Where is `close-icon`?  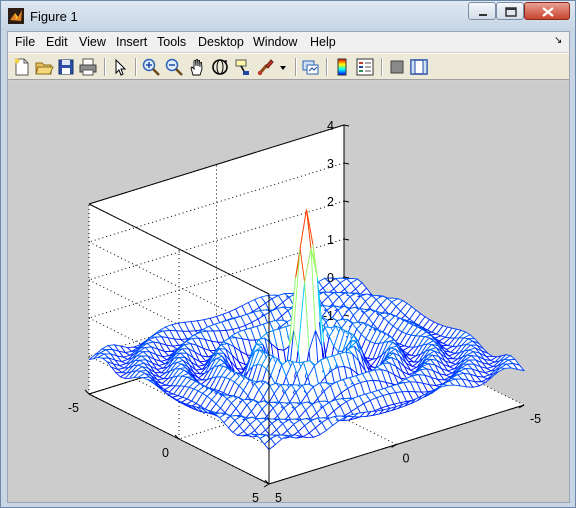 close-icon is located at coordinates (548, 12).